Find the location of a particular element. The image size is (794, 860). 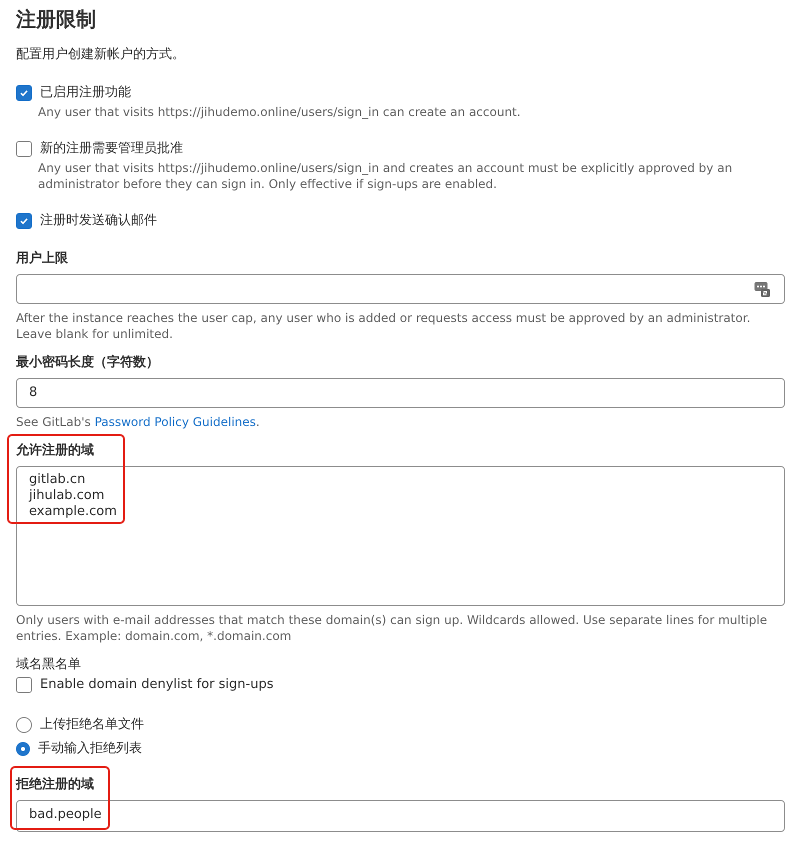

section-description: 配置用户创建新帐户的方式。 is located at coordinates (101, 55).